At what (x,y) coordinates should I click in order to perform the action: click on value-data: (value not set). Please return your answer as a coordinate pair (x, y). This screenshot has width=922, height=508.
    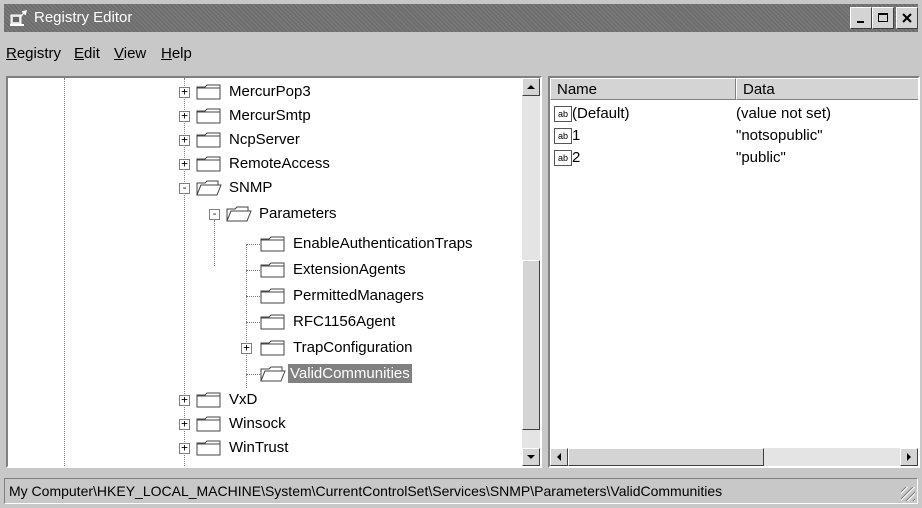
    Looking at the image, I should click on (784, 113).